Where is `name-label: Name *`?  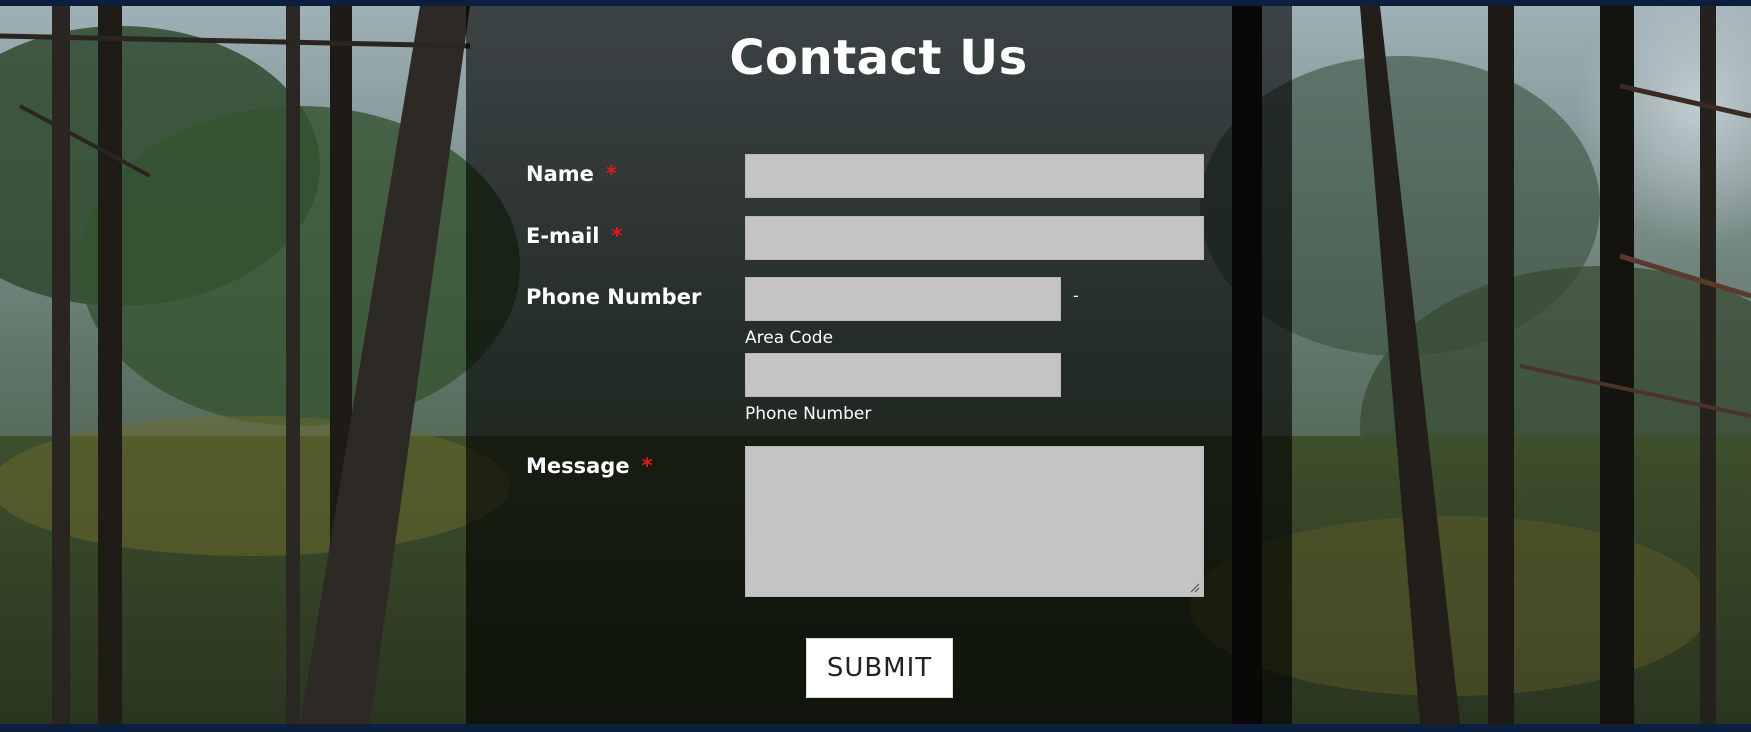
name-label: Name * is located at coordinates (571, 174).